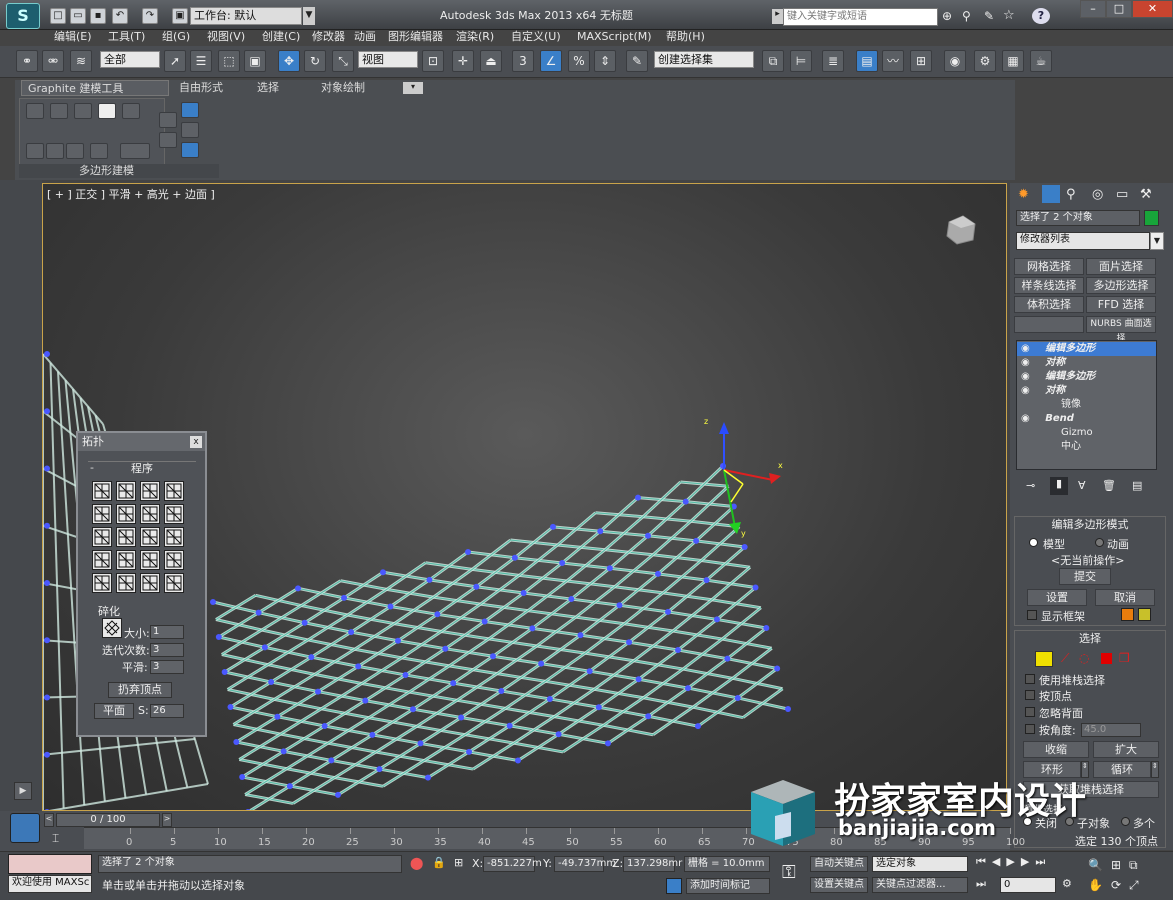 This screenshot has width=1173, height=900. What do you see at coordinates (585, 864) in the screenshot?
I see `y-coord-field: -49.737mm` at bounding box center [585, 864].